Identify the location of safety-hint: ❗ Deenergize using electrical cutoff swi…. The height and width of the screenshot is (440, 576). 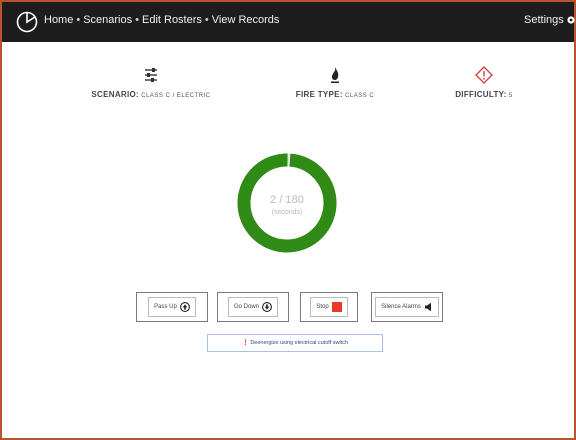
(295, 343).